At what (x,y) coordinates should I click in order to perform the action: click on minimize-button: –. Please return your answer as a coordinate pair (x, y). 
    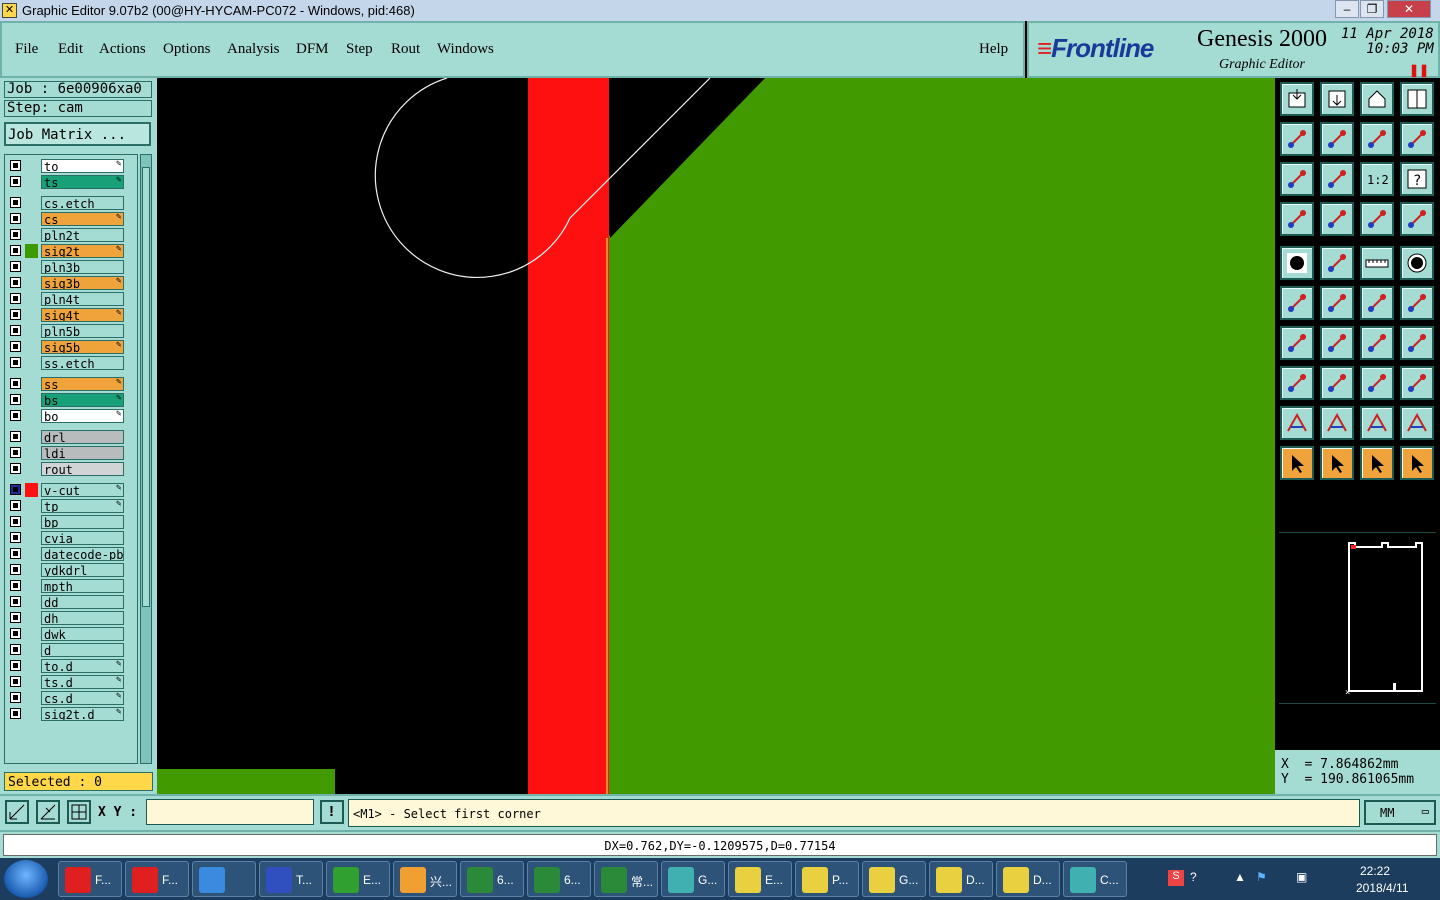
    Looking at the image, I should click on (1347, 9).